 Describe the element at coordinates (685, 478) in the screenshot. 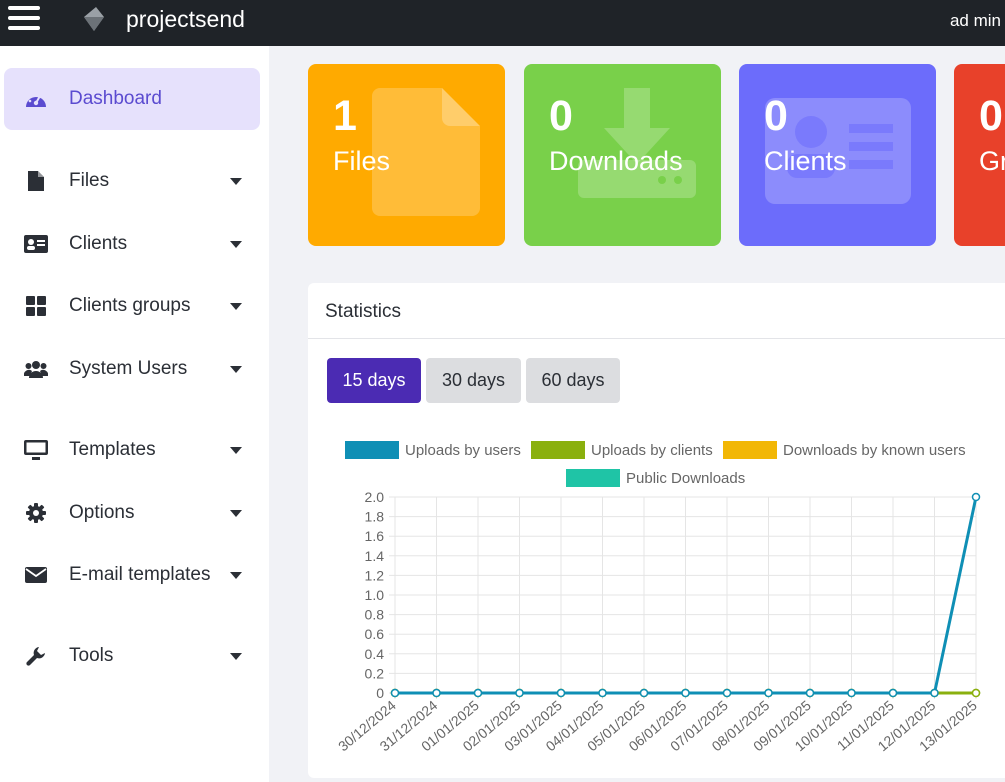

I see `legend-label: Public Downloads` at that location.